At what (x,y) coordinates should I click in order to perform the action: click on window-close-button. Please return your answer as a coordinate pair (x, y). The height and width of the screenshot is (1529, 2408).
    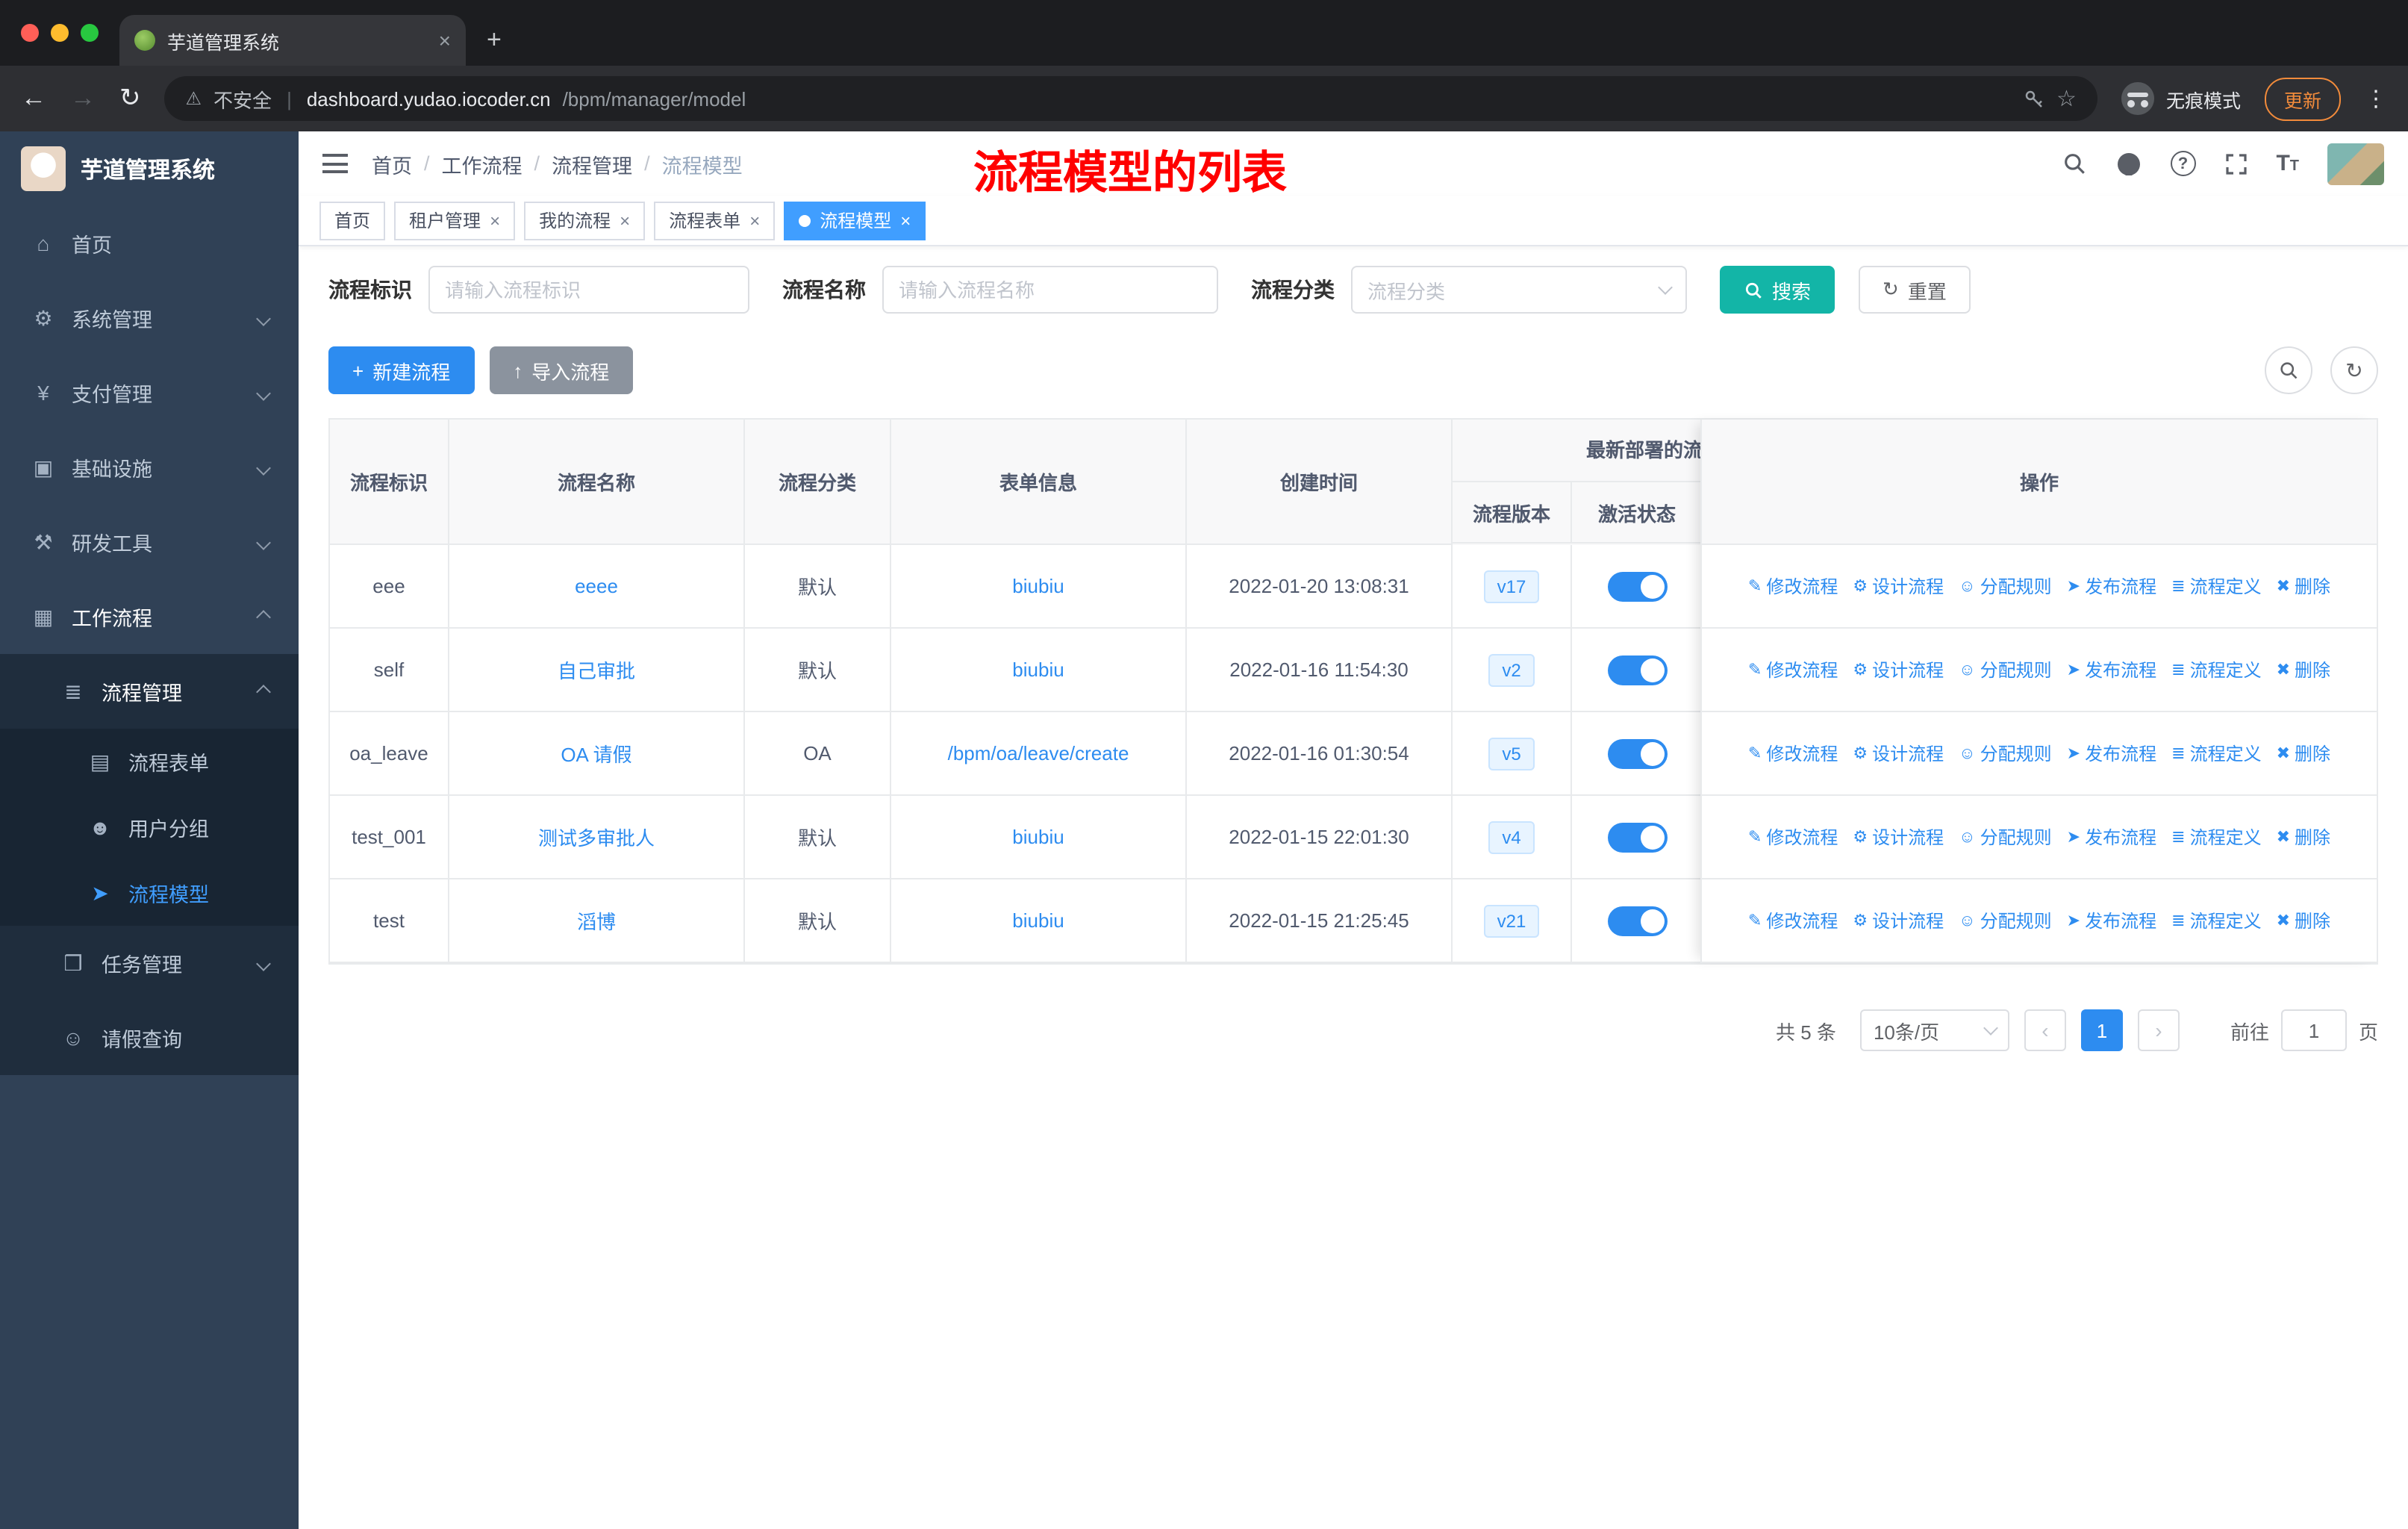
    Looking at the image, I should click on (30, 33).